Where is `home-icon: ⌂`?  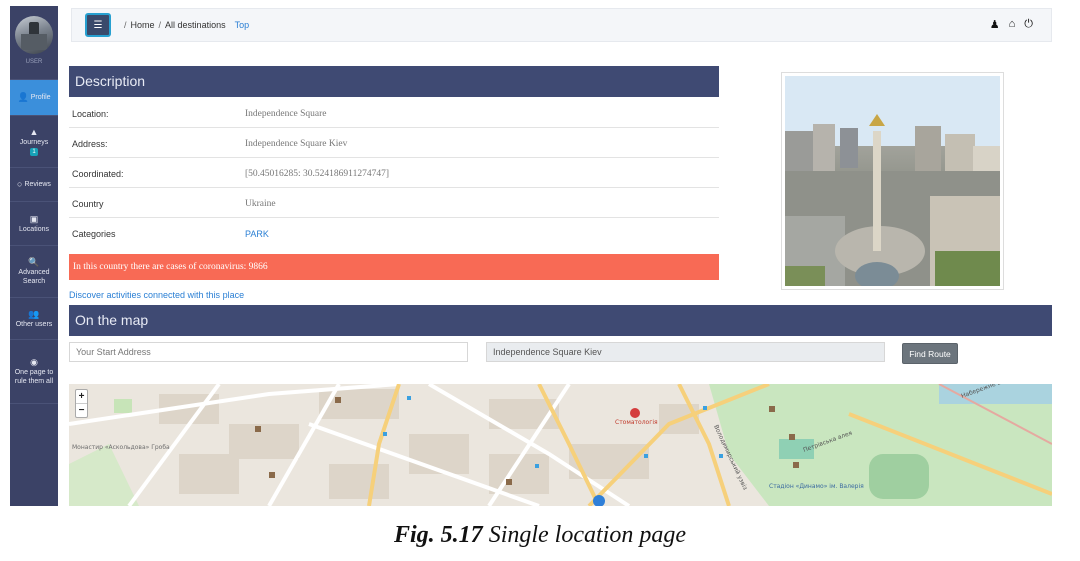 home-icon: ⌂ is located at coordinates (1012, 24).